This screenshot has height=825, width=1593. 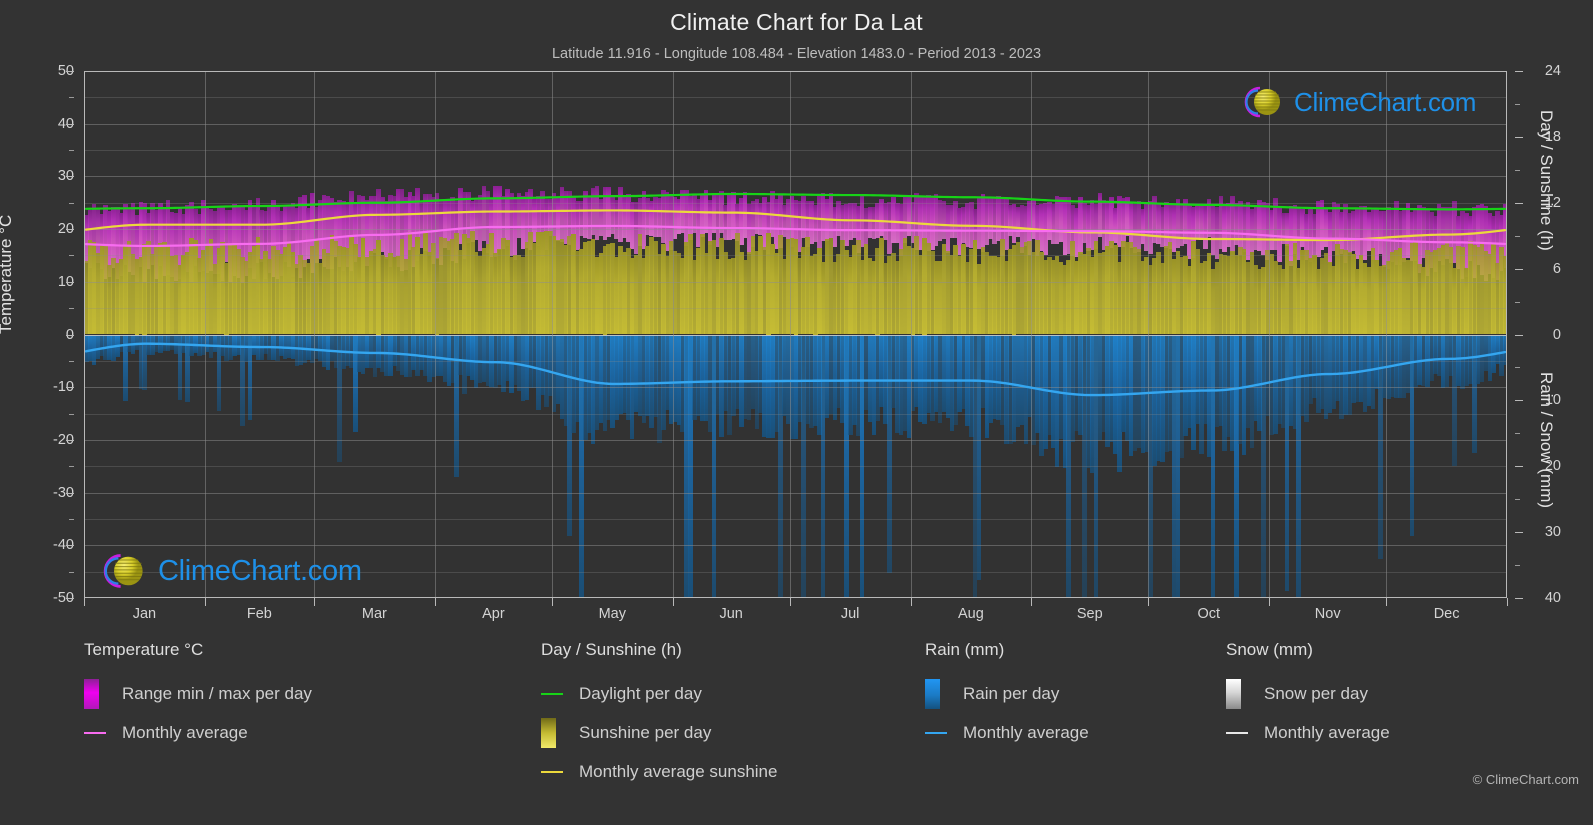 I want to click on legend-item: Monthly average sunshine, so click(x=659, y=771).